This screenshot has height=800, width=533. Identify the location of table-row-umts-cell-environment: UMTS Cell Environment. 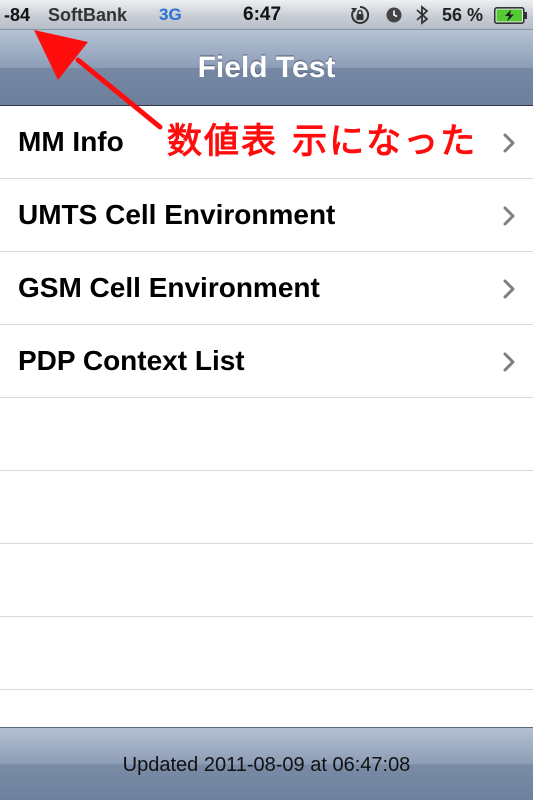
(266, 215).